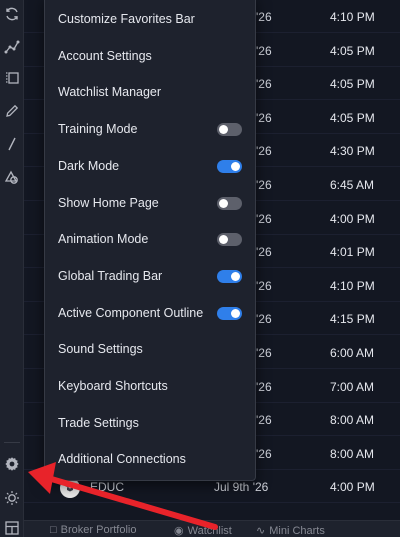 Image resolution: width=400 pixels, height=537 pixels. I want to click on menu-item-label: Animation Mode, so click(103, 239).